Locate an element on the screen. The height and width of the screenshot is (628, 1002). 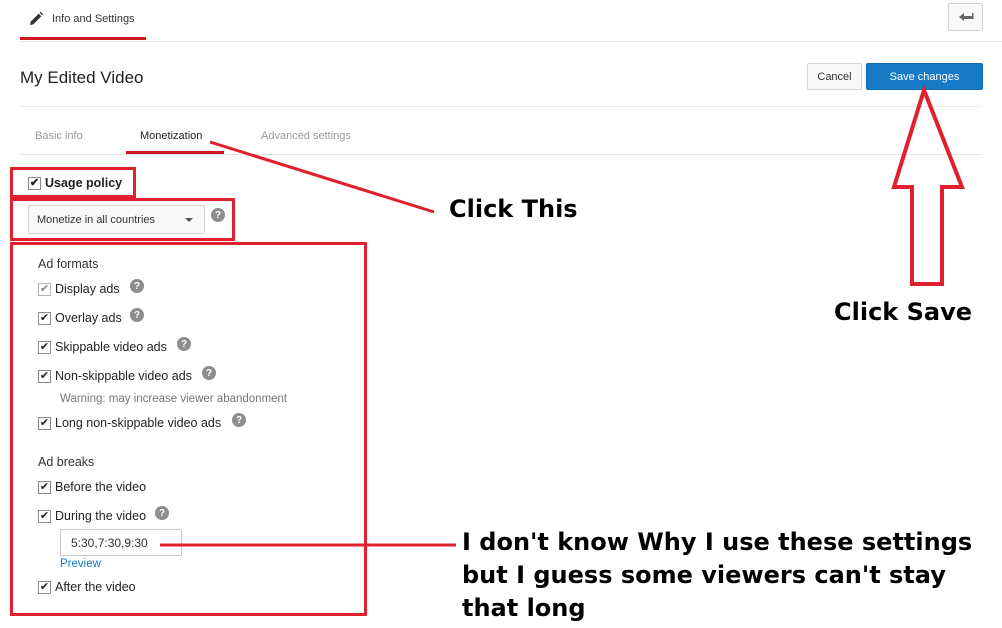
click-this-pointer-line is located at coordinates (322, 177).